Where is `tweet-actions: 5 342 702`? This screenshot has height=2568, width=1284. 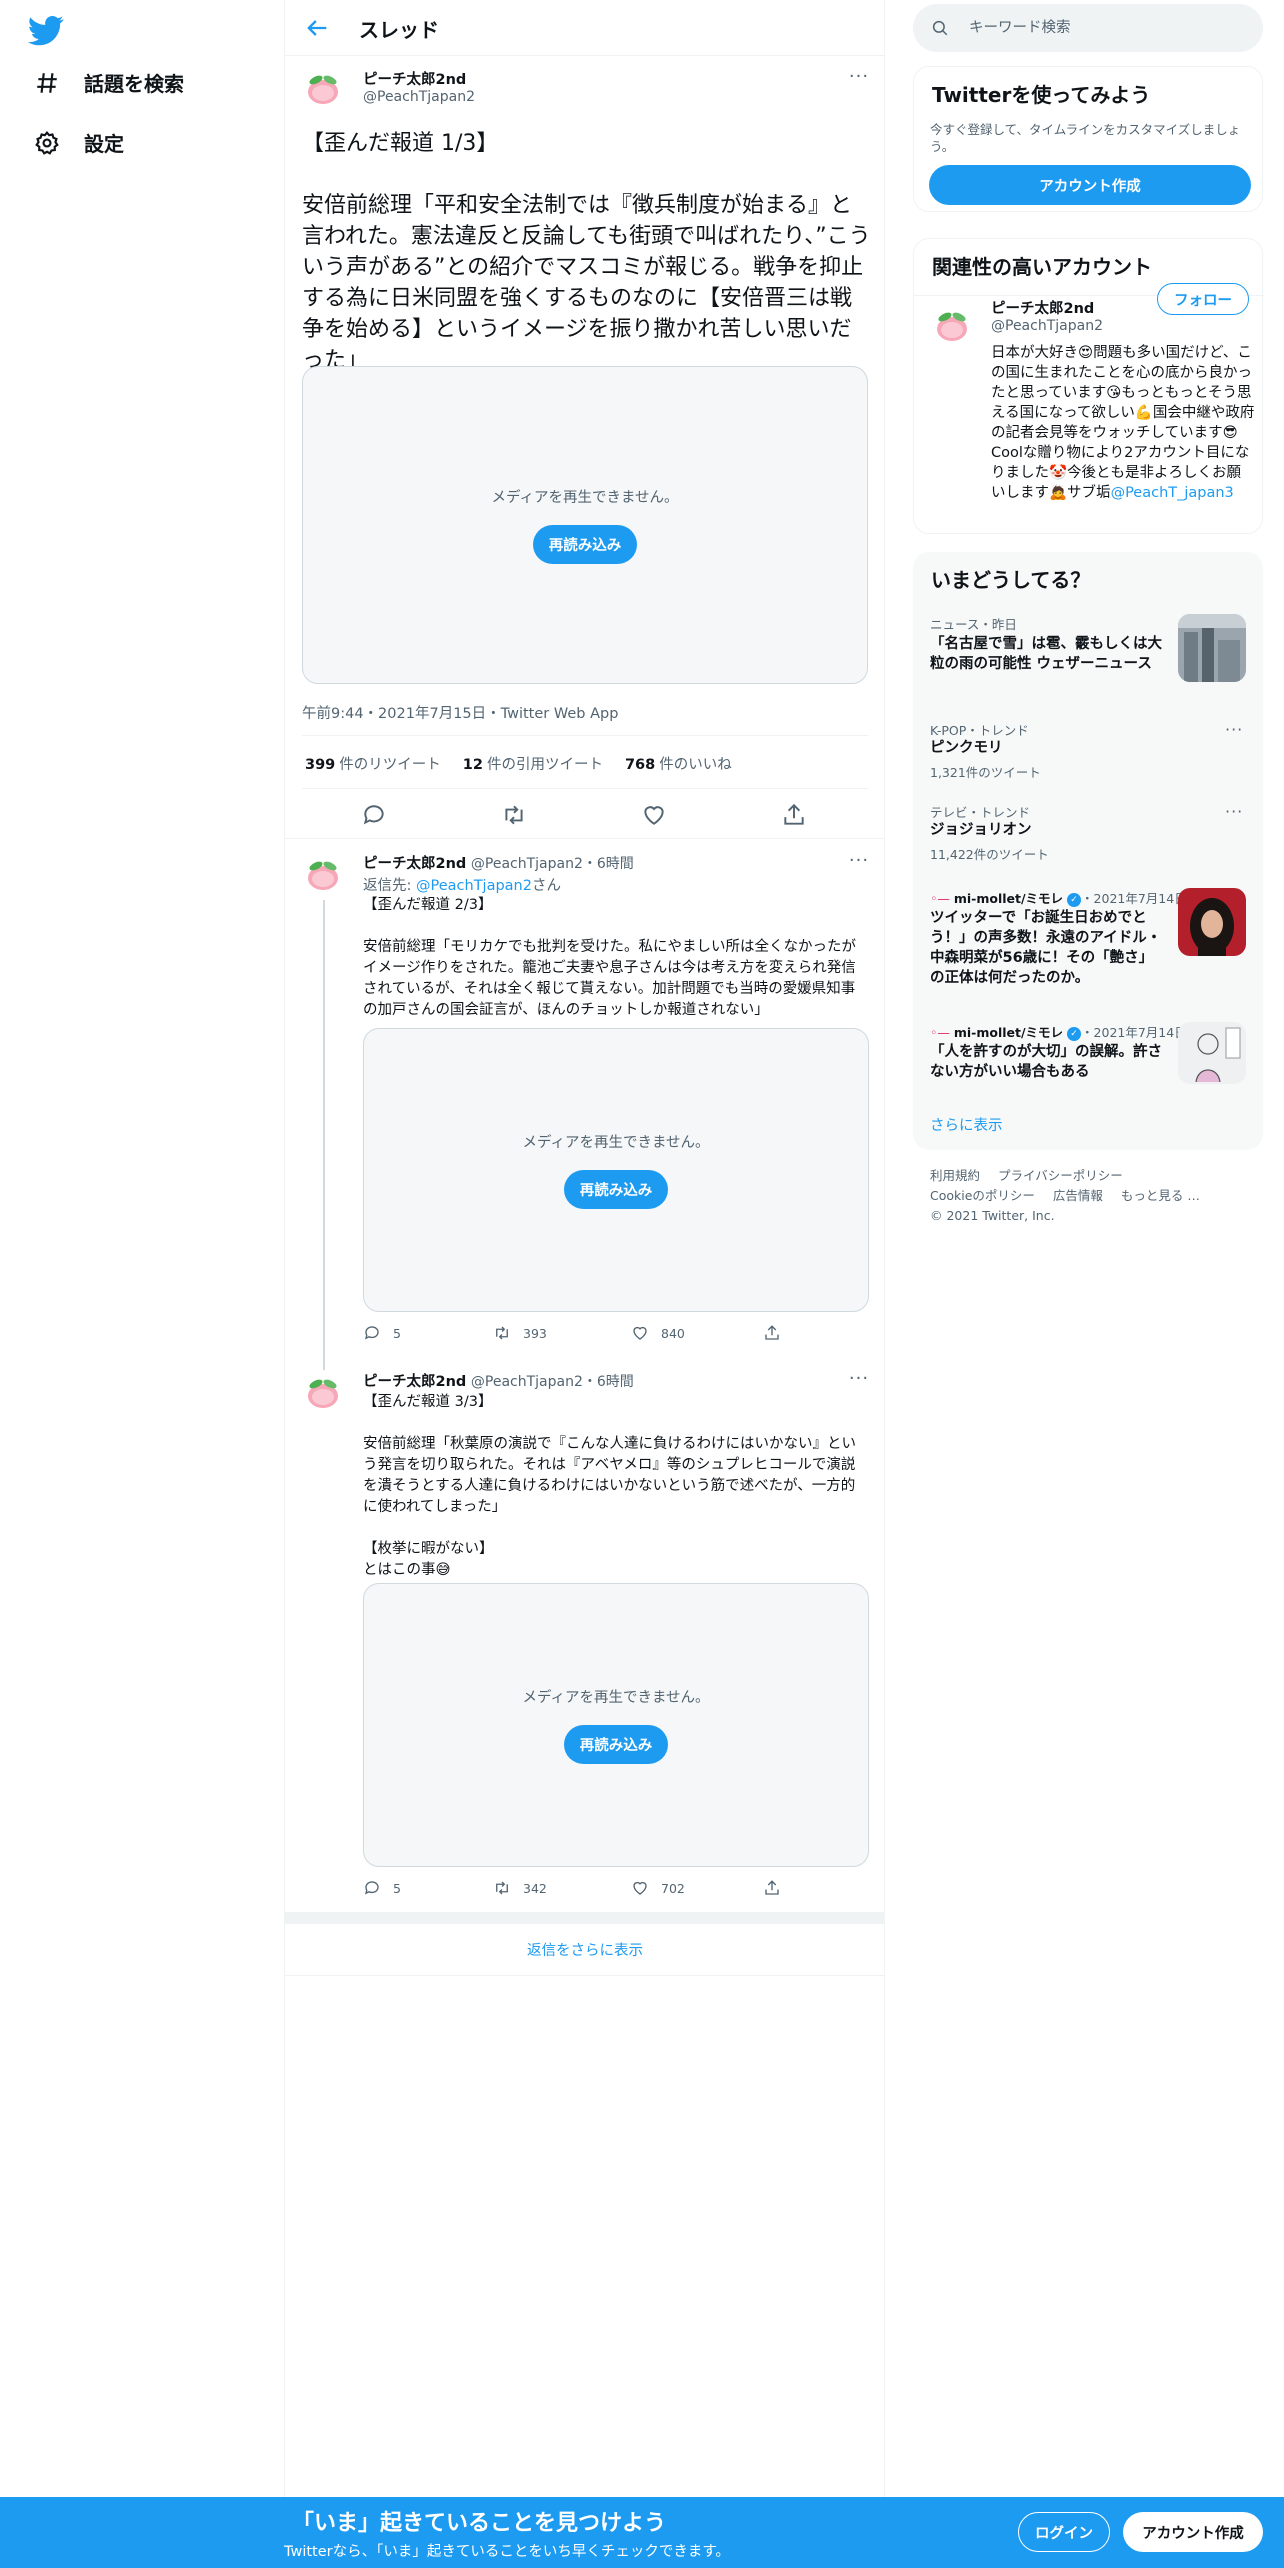 tweet-actions: 5 342 702 is located at coordinates (573, 1891).